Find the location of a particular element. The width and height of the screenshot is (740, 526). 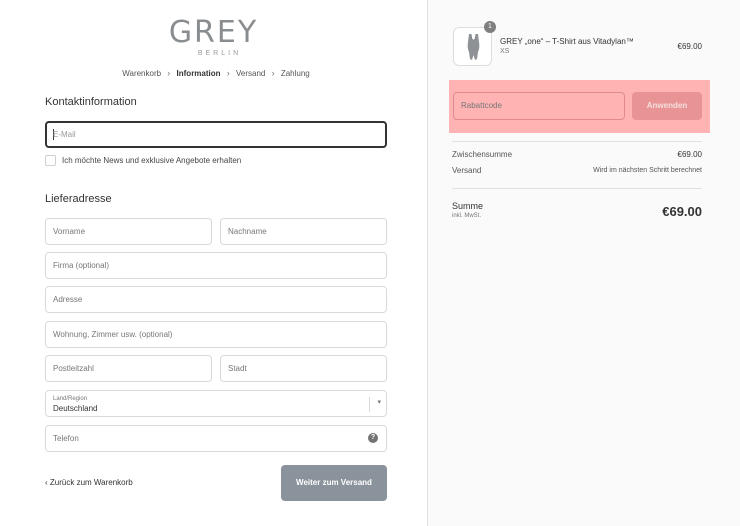

phone-placeholder: Telefon is located at coordinates (66, 438).